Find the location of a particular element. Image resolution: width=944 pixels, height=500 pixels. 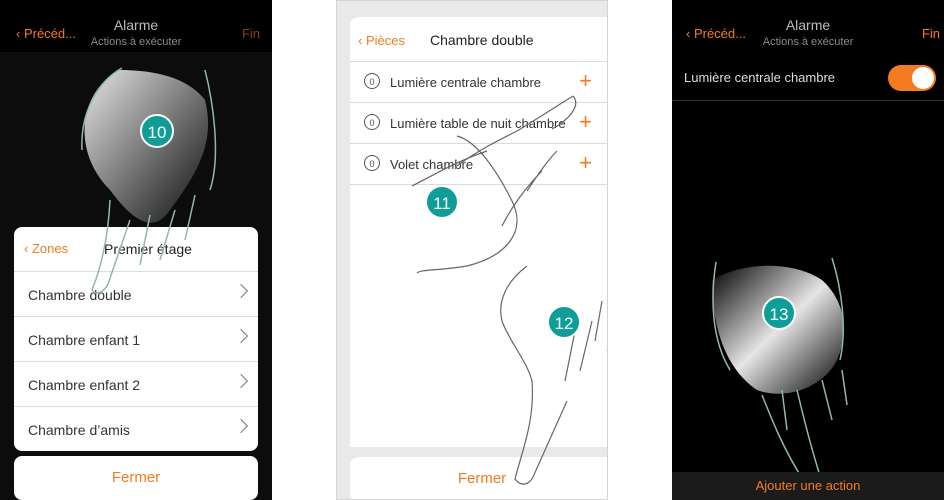

room-item: Chambre double is located at coordinates (136, 294).